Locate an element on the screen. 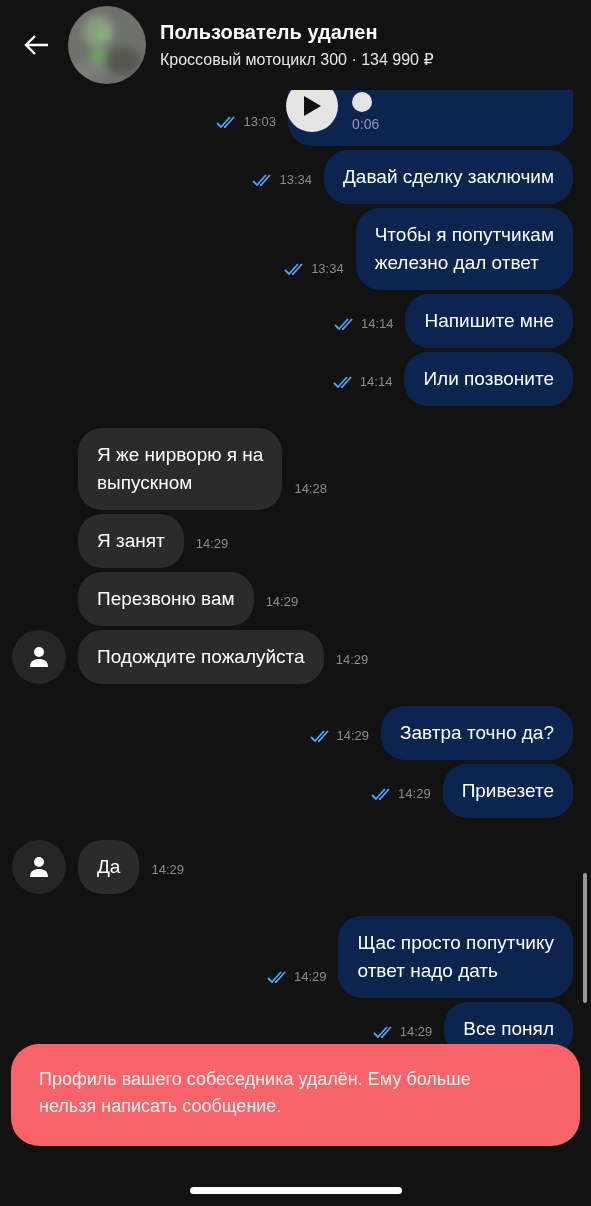 Image resolution: width=591 pixels, height=1206 pixels. message-bubble: Давай сделку заключим is located at coordinates (448, 177).